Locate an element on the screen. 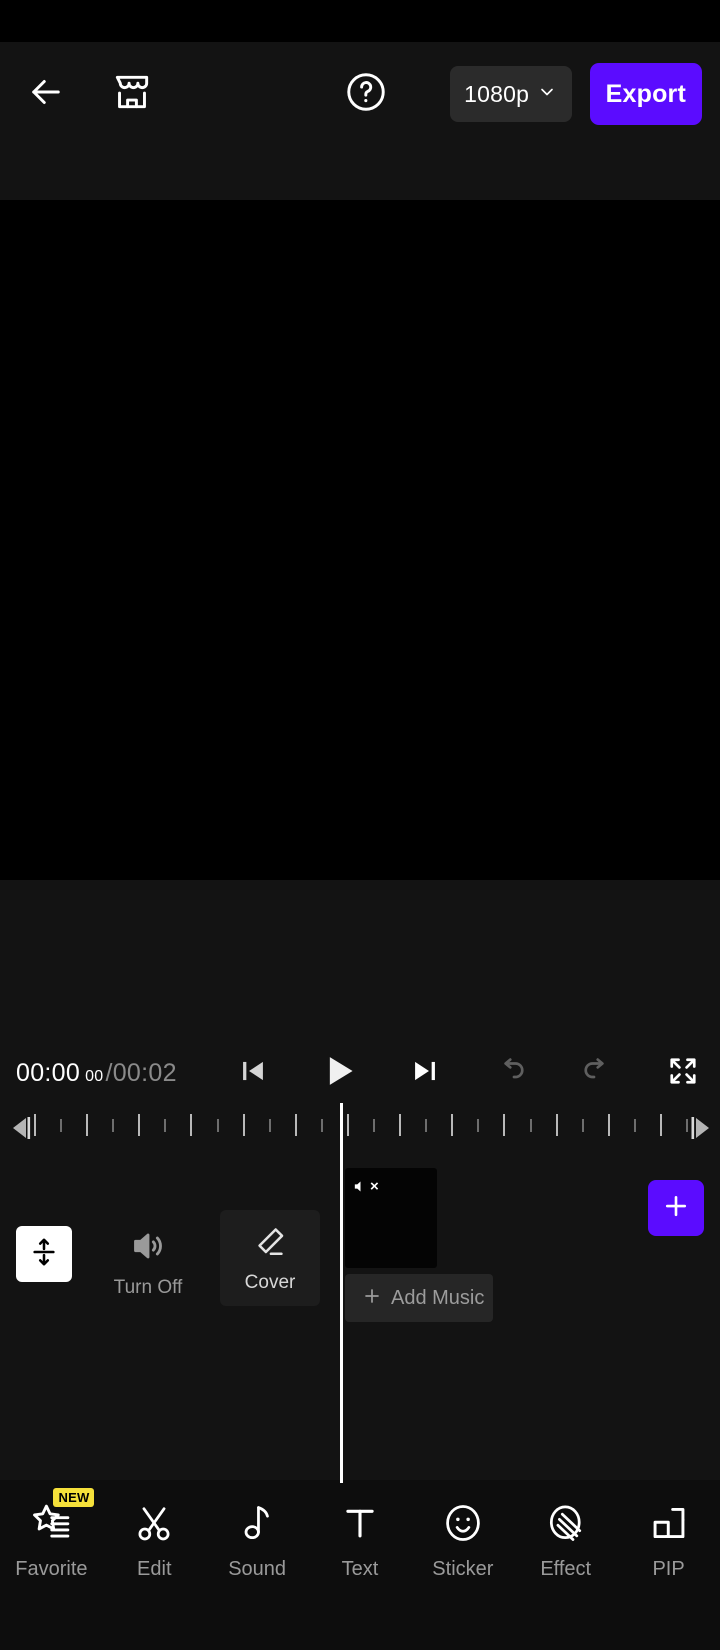  ruler-arrow-left-icon is located at coordinates (21, 1130).